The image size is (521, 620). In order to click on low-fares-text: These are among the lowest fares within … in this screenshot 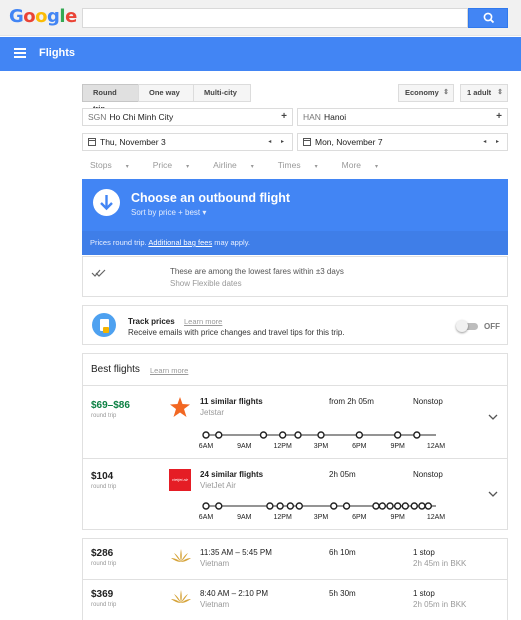, I will do `click(257, 271)`.